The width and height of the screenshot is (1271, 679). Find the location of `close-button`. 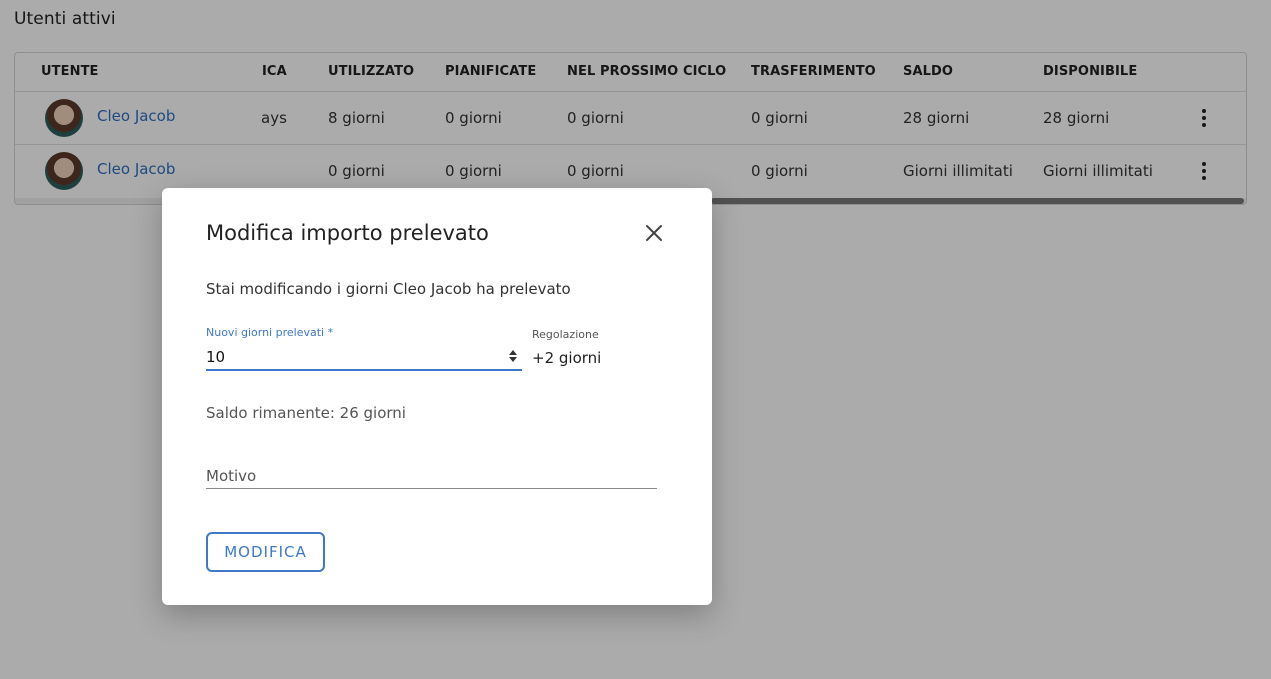

close-button is located at coordinates (654, 233).